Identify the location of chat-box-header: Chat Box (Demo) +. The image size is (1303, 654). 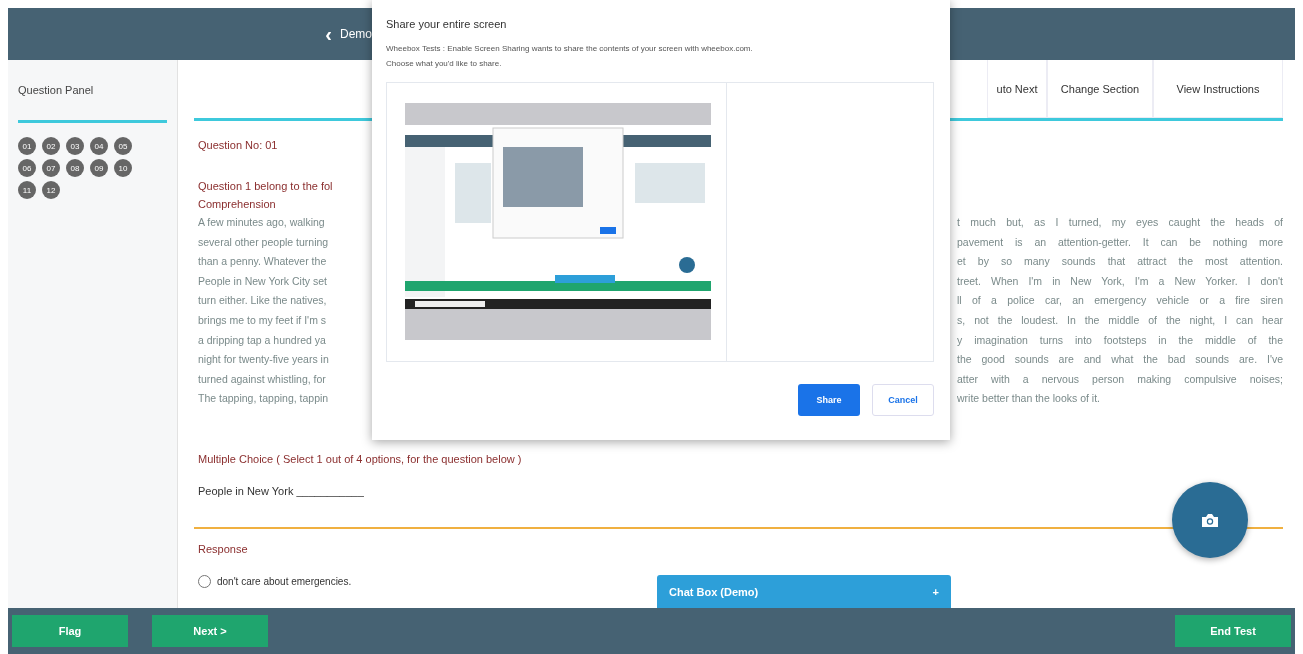
(804, 591).